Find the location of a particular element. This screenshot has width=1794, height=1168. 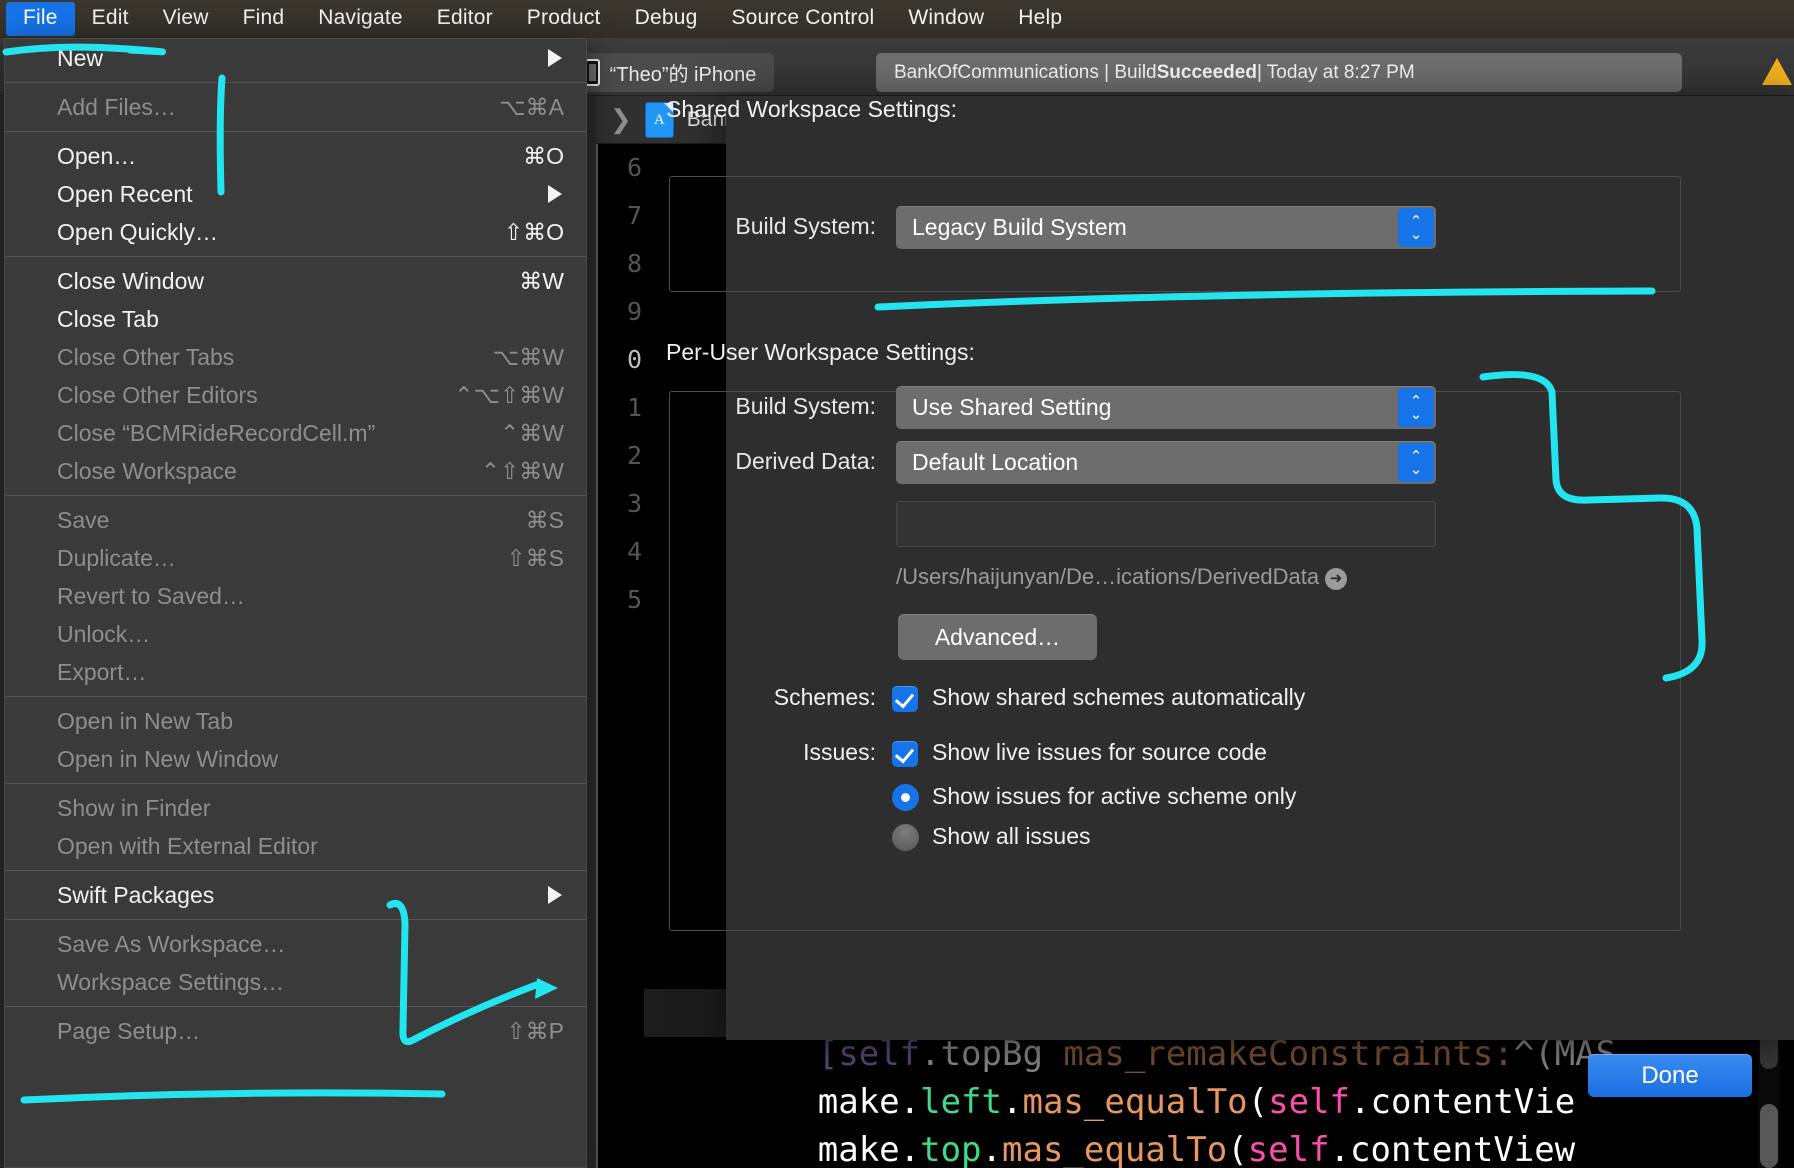

menu-item-page-setup: Page Setup… ⇧⌘P is located at coordinates (295, 1031).